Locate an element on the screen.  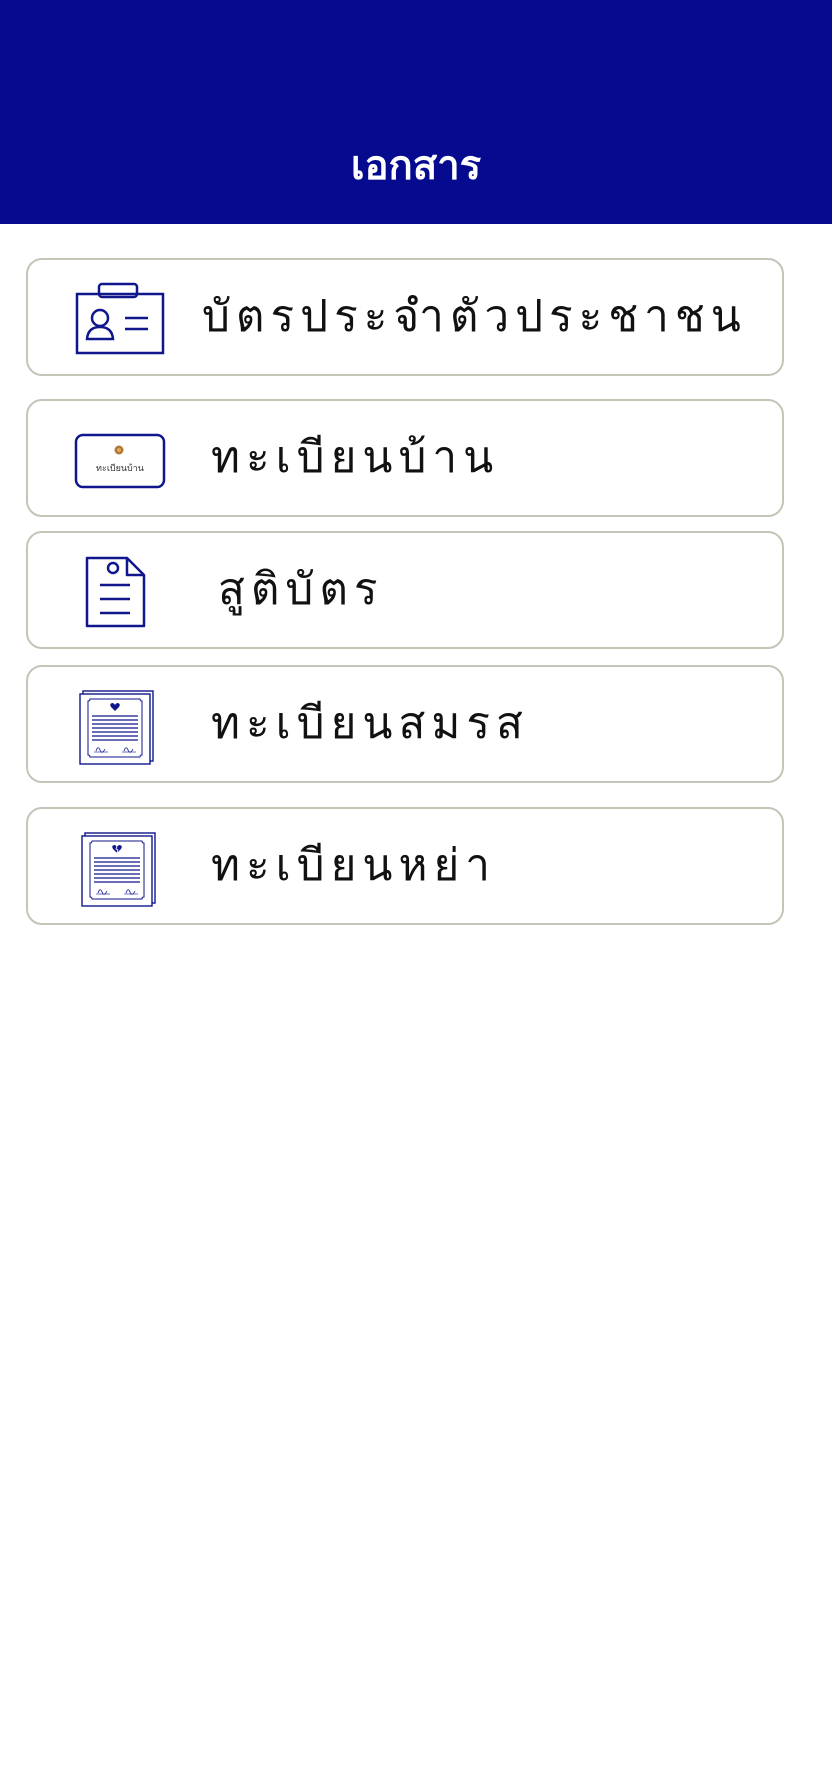
document-item-birth-certificate: สูติบัตร is located at coordinates (405, 590).